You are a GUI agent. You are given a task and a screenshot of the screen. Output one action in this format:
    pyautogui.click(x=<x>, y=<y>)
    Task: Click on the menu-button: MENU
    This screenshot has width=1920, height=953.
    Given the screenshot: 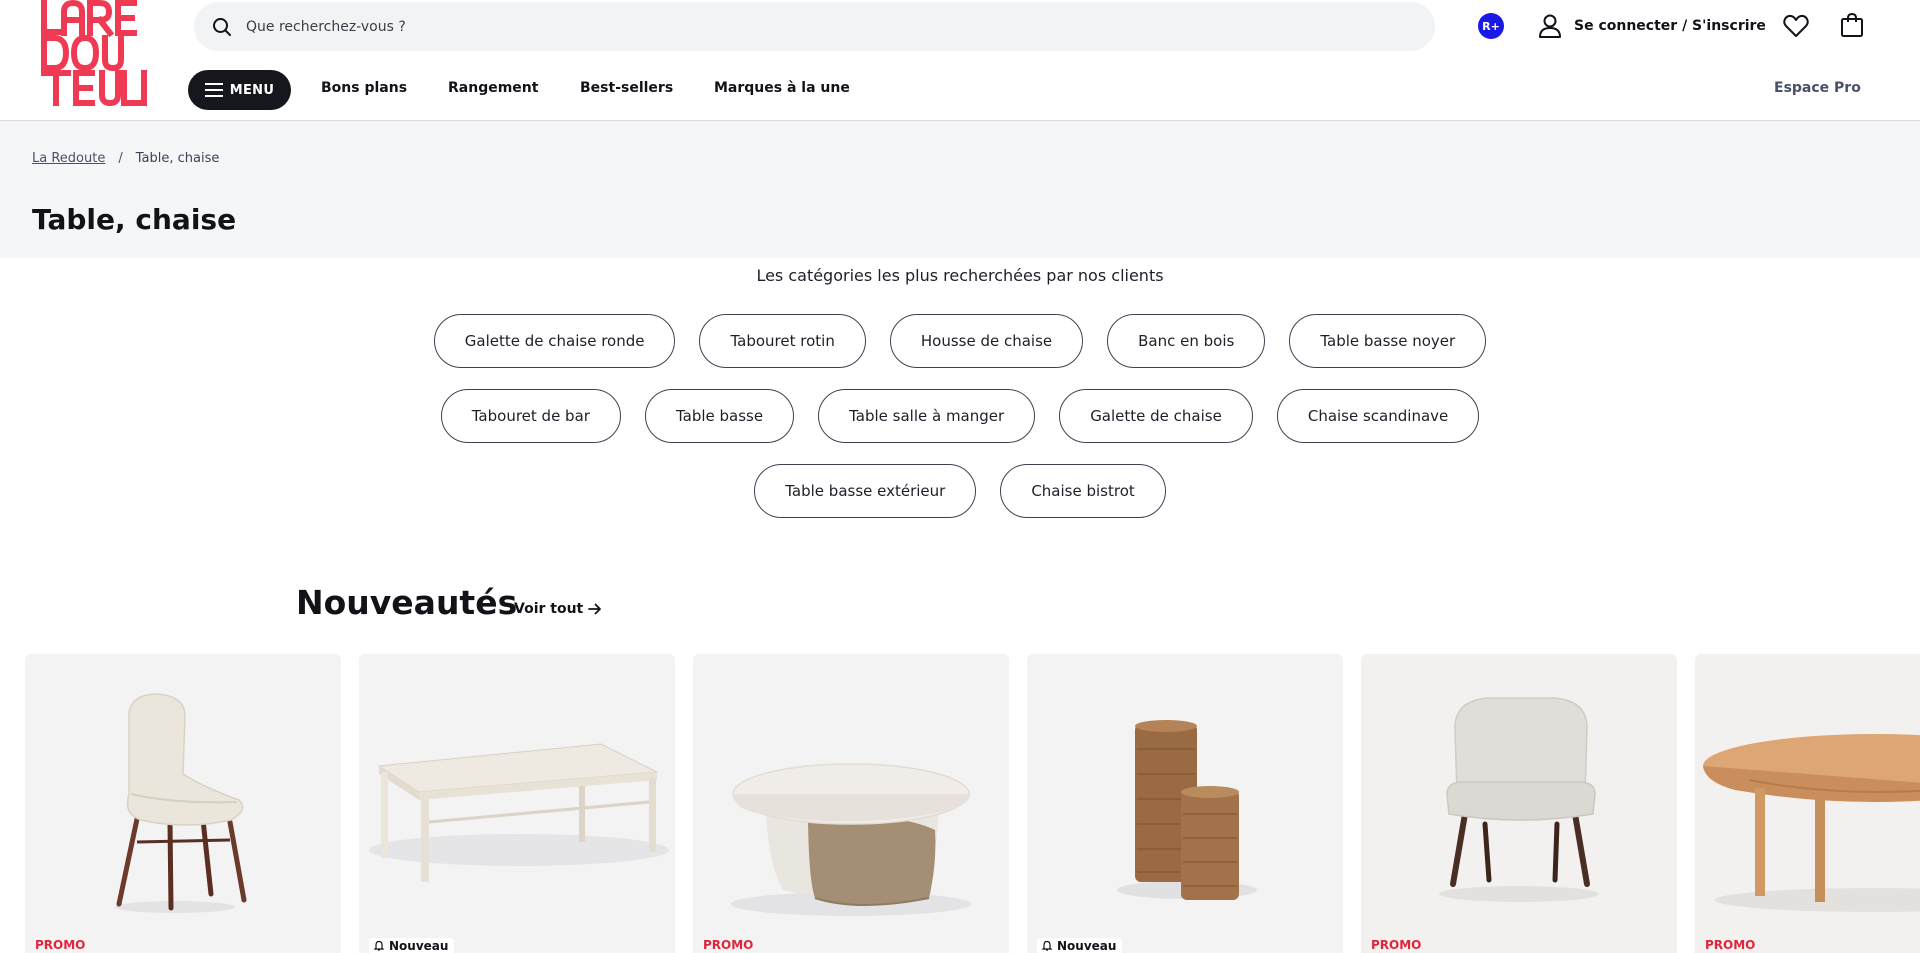 What is the action you would take?
    pyautogui.click(x=239, y=90)
    